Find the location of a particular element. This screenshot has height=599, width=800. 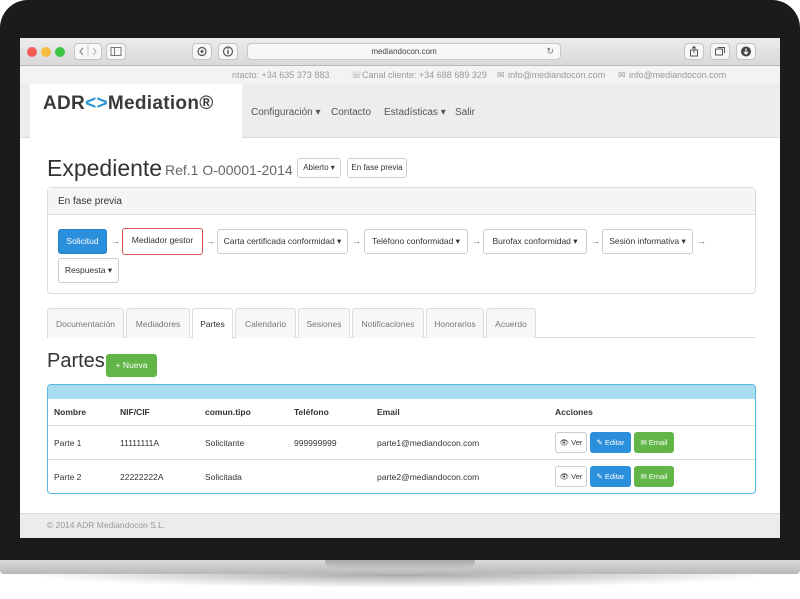

info-button is located at coordinates (228, 51).